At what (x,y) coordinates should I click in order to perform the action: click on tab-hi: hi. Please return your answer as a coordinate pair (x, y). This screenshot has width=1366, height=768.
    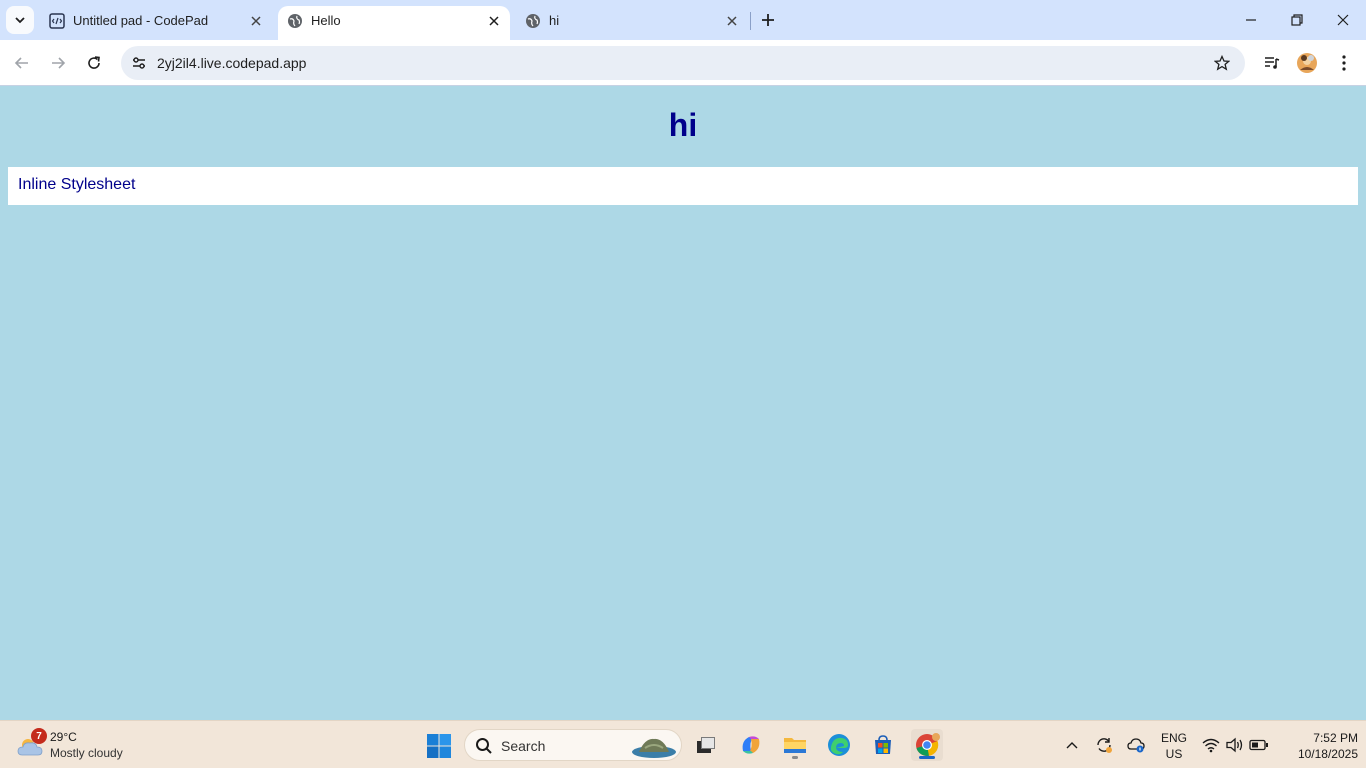
    Looking at the image, I should click on (632, 23).